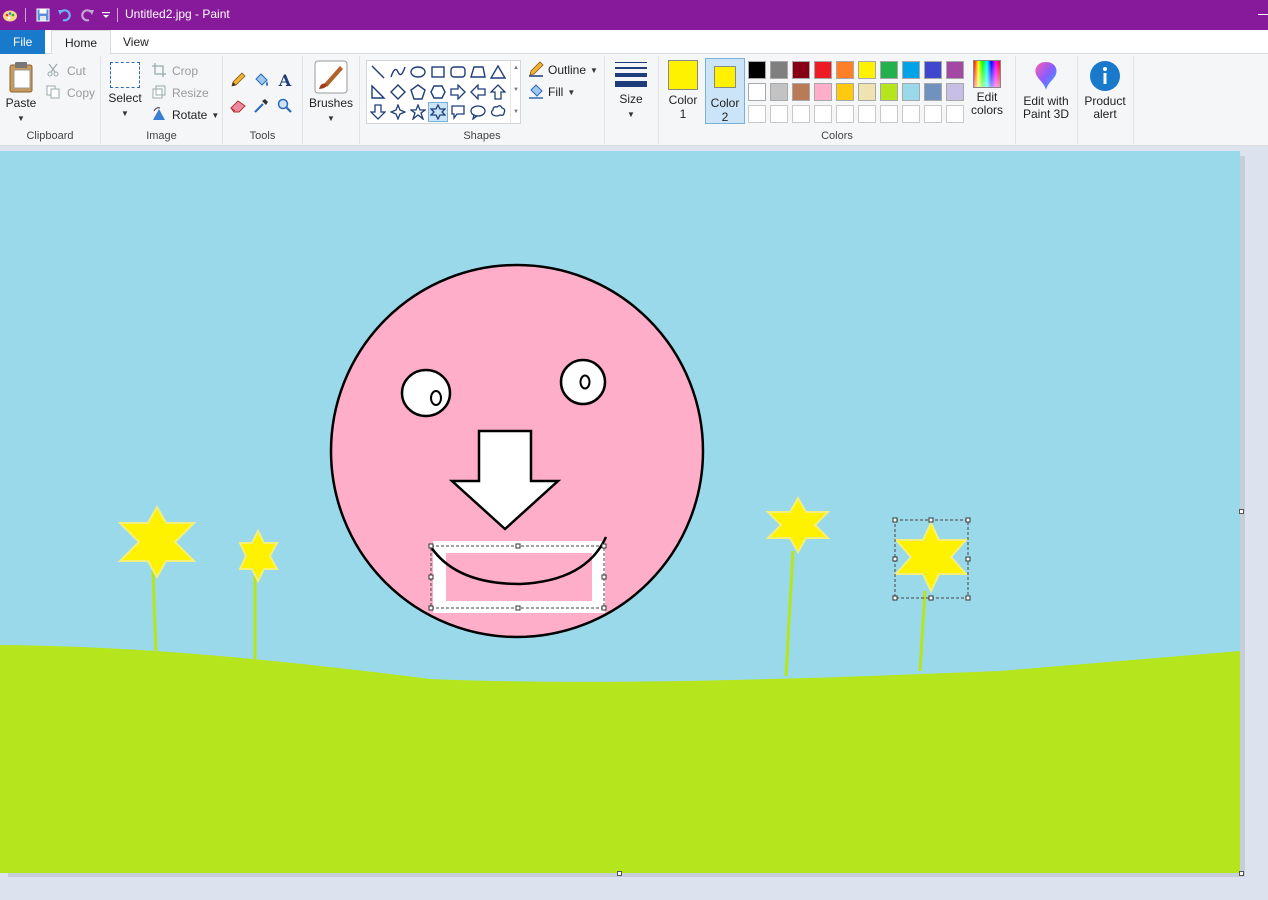 The image size is (1268, 900). What do you see at coordinates (285, 106) in the screenshot?
I see `magnifier-icon` at bounding box center [285, 106].